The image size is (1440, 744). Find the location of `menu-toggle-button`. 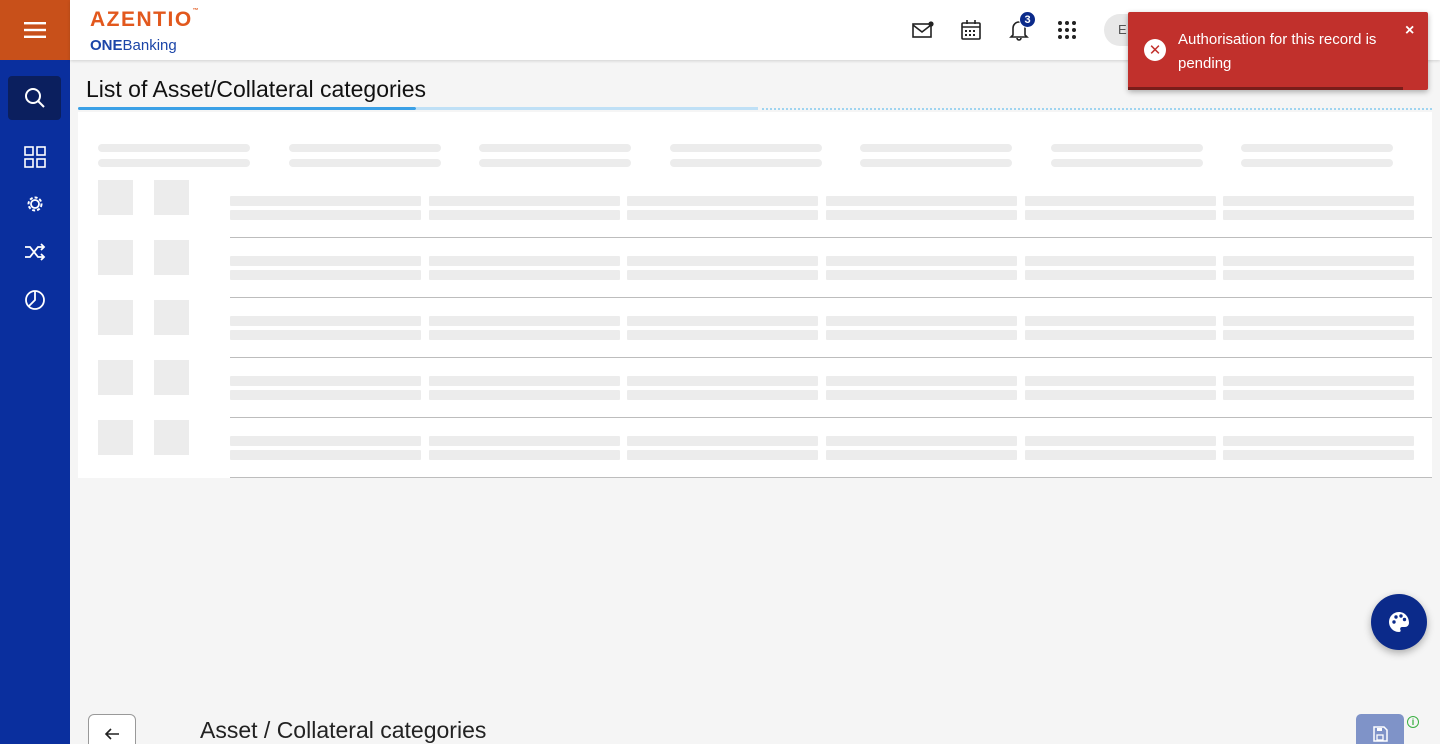

menu-toggle-button is located at coordinates (35, 30).